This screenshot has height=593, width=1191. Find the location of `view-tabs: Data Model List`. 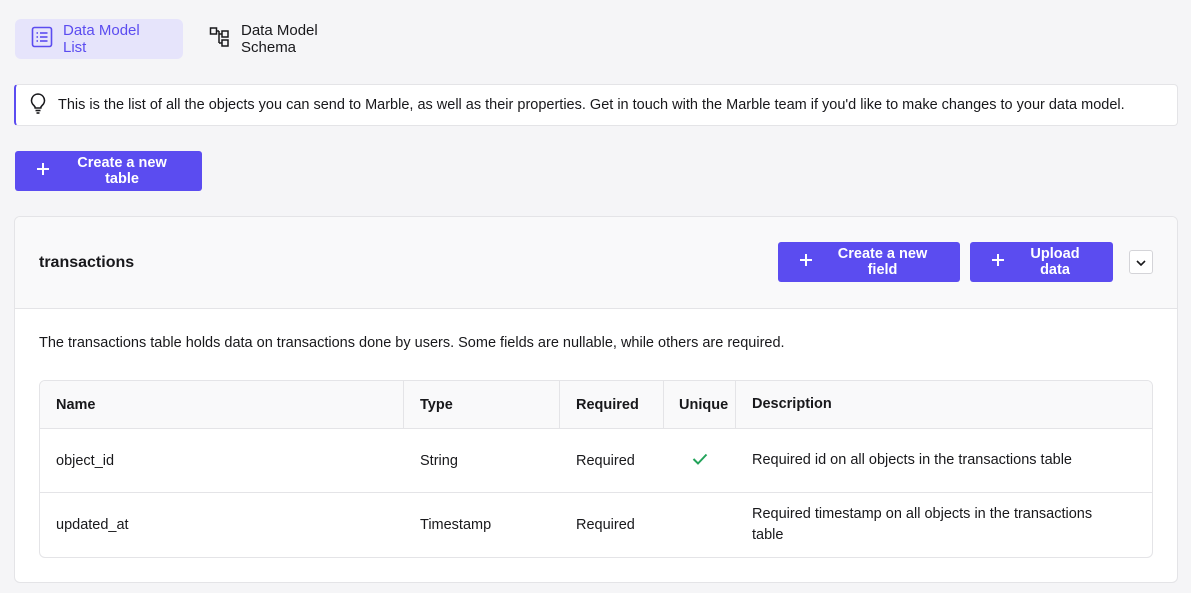

view-tabs: Data Model List is located at coordinates (99, 39).